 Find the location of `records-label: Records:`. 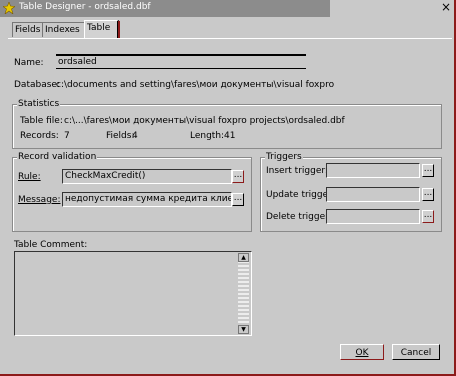

records-label: Records: is located at coordinates (39, 136).